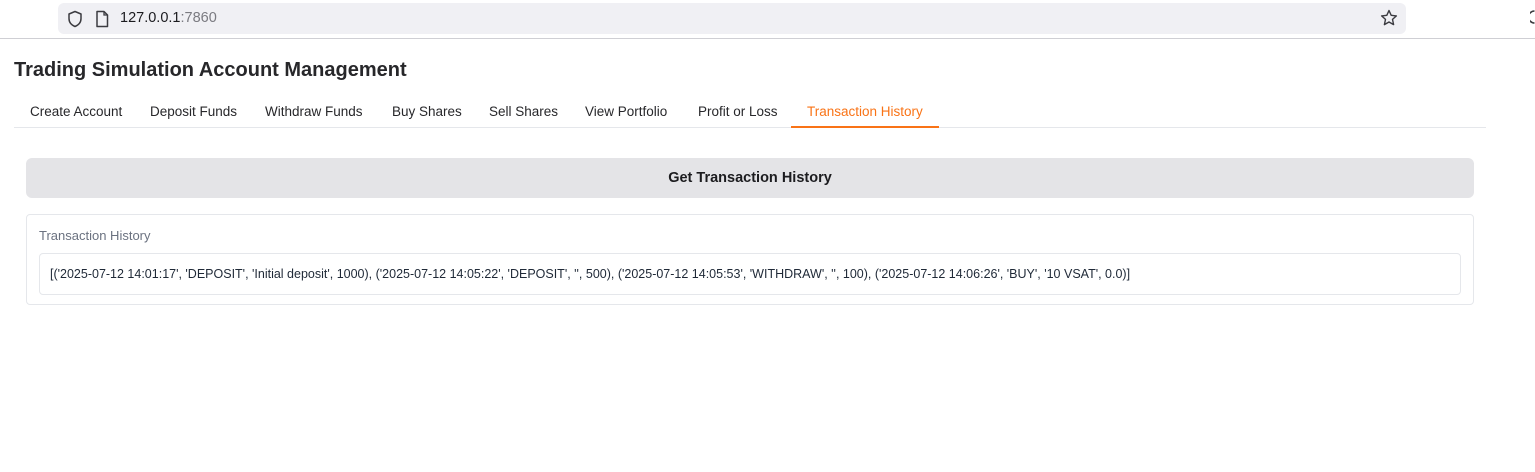 This screenshot has height=472, width=1535. Describe the element at coordinates (626, 113) in the screenshot. I see `tab-view-portfolio: View Portfolio` at that location.